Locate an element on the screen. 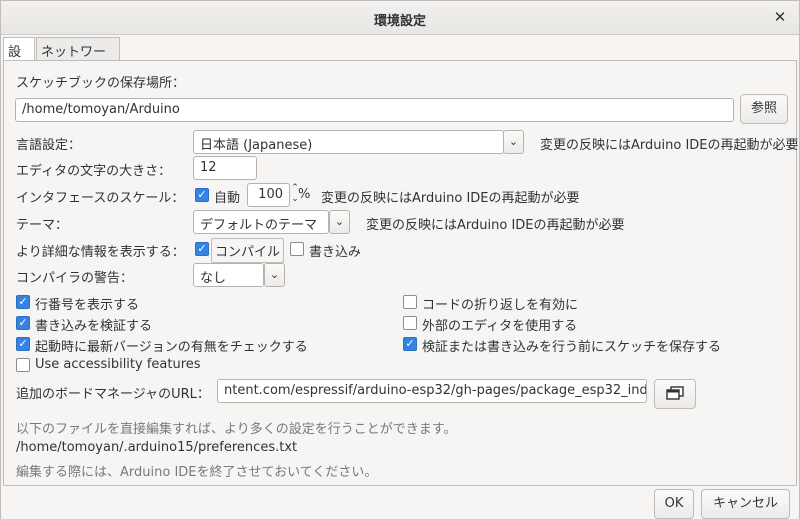  option-save-before-verify-checkbox: ✓ is located at coordinates (410, 344).